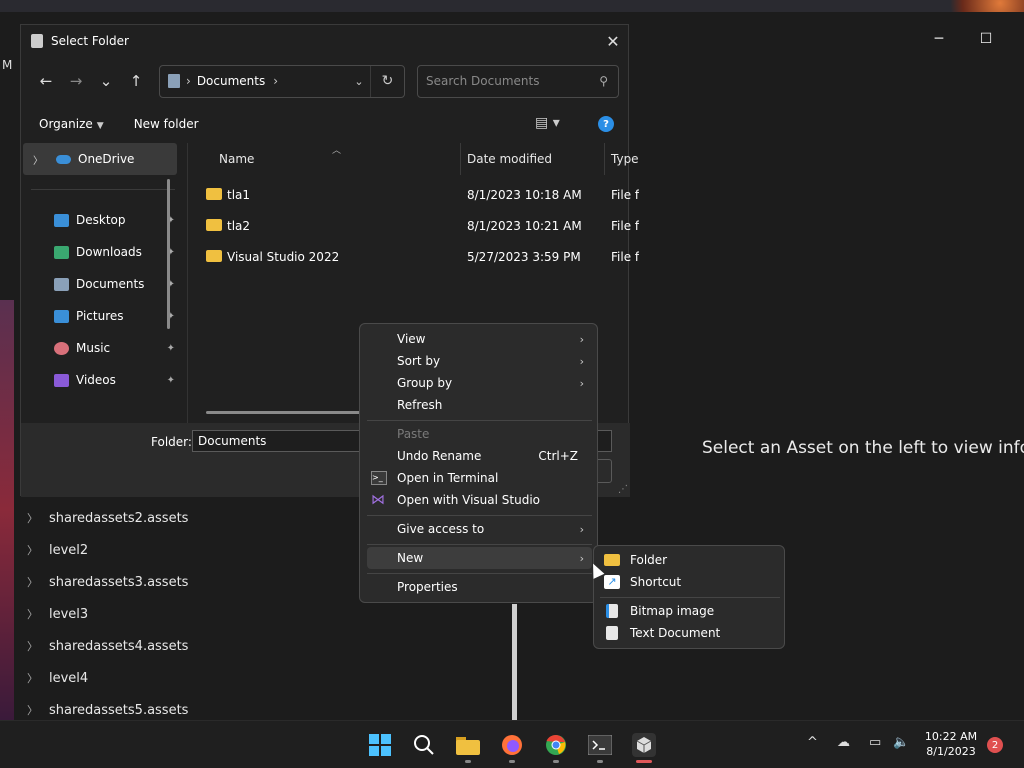 This screenshot has height=768, width=1024. What do you see at coordinates (413, 194) in the screenshot?
I see `file-row: tla1 8/1/2023 10:18 AM File fo` at bounding box center [413, 194].